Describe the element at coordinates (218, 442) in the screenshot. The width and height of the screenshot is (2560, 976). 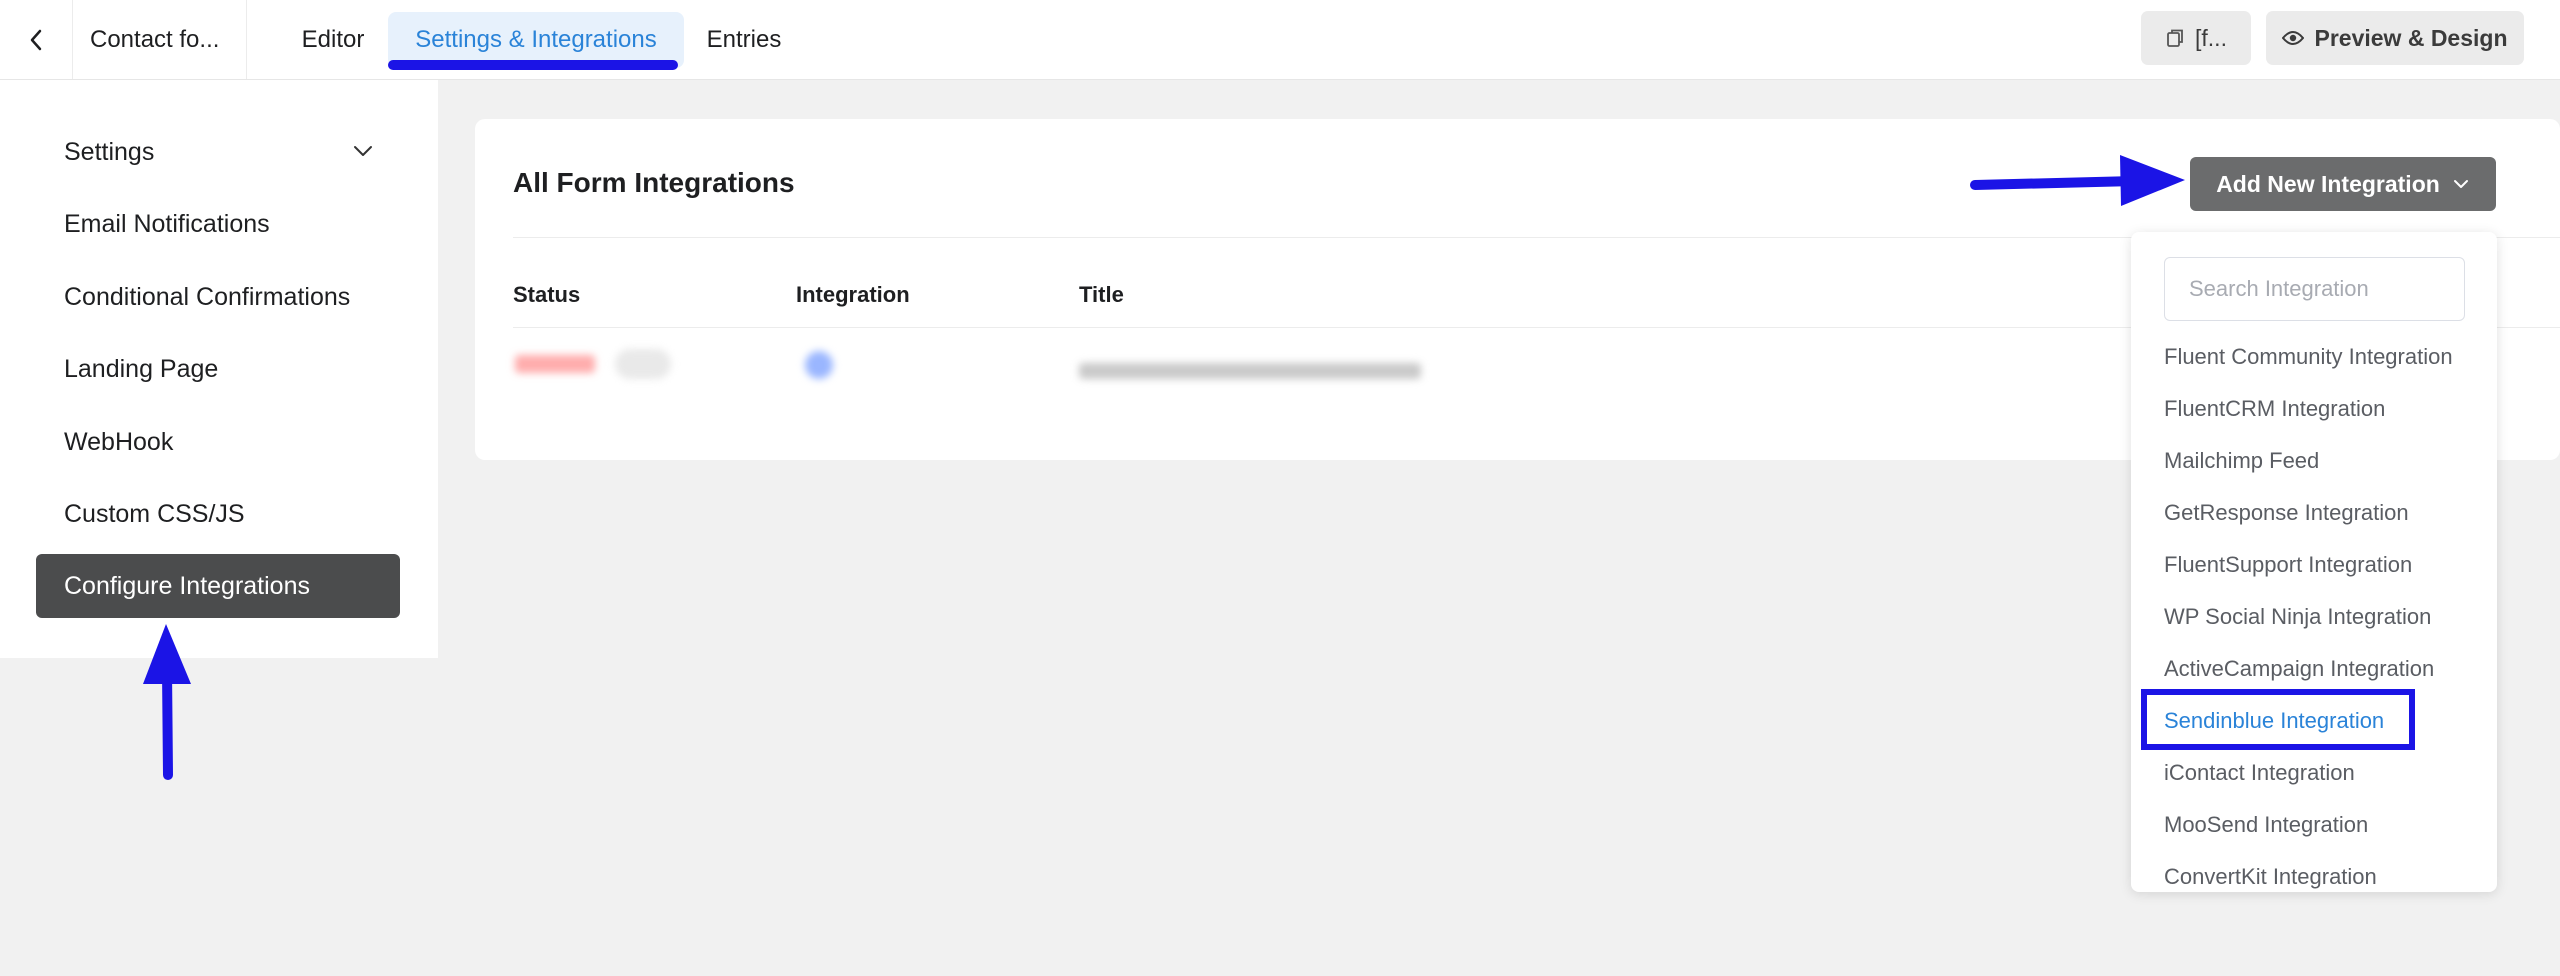
I see `sidebar-item-webhook: WebHook` at that location.